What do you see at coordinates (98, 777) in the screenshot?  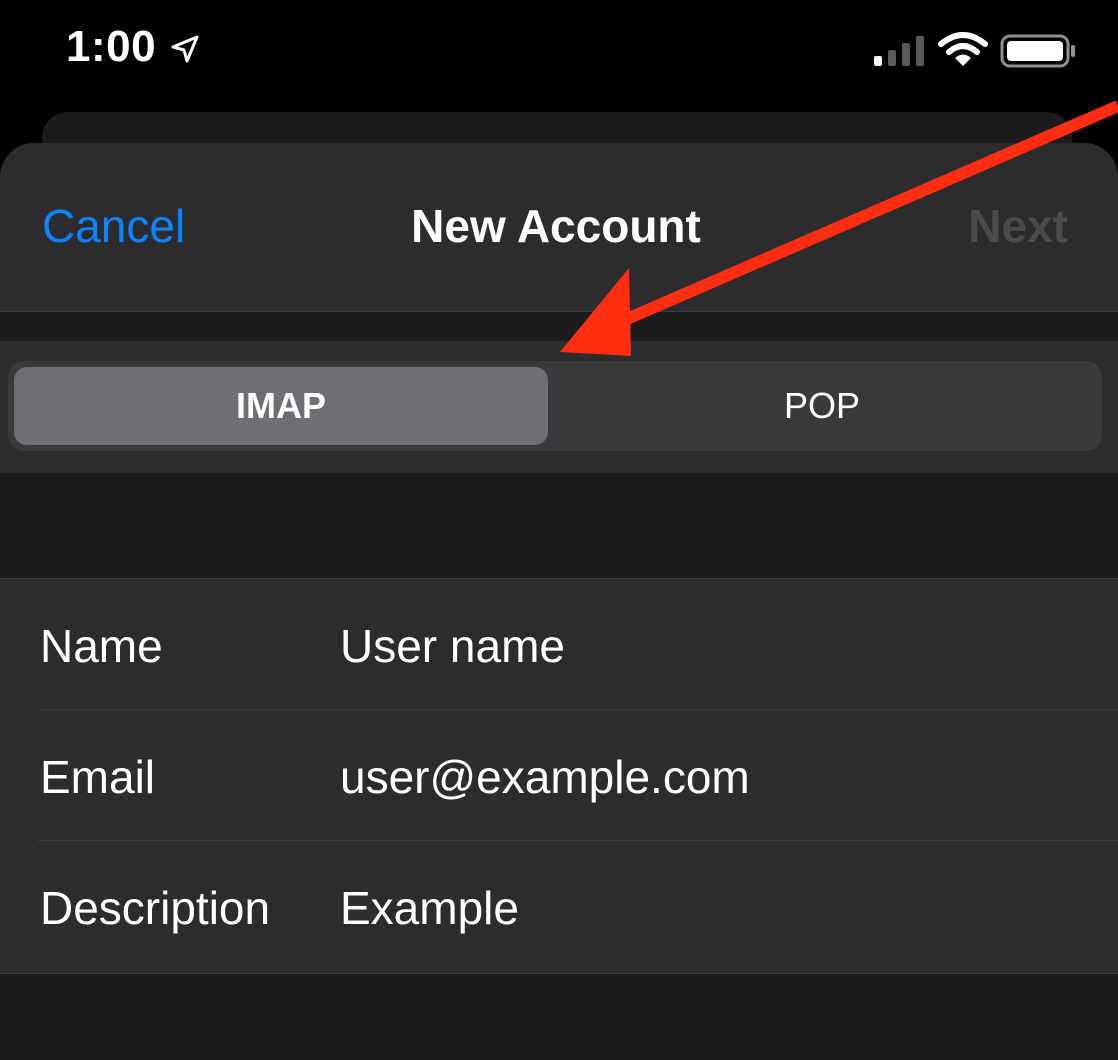 I see `email-label: Email` at bounding box center [98, 777].